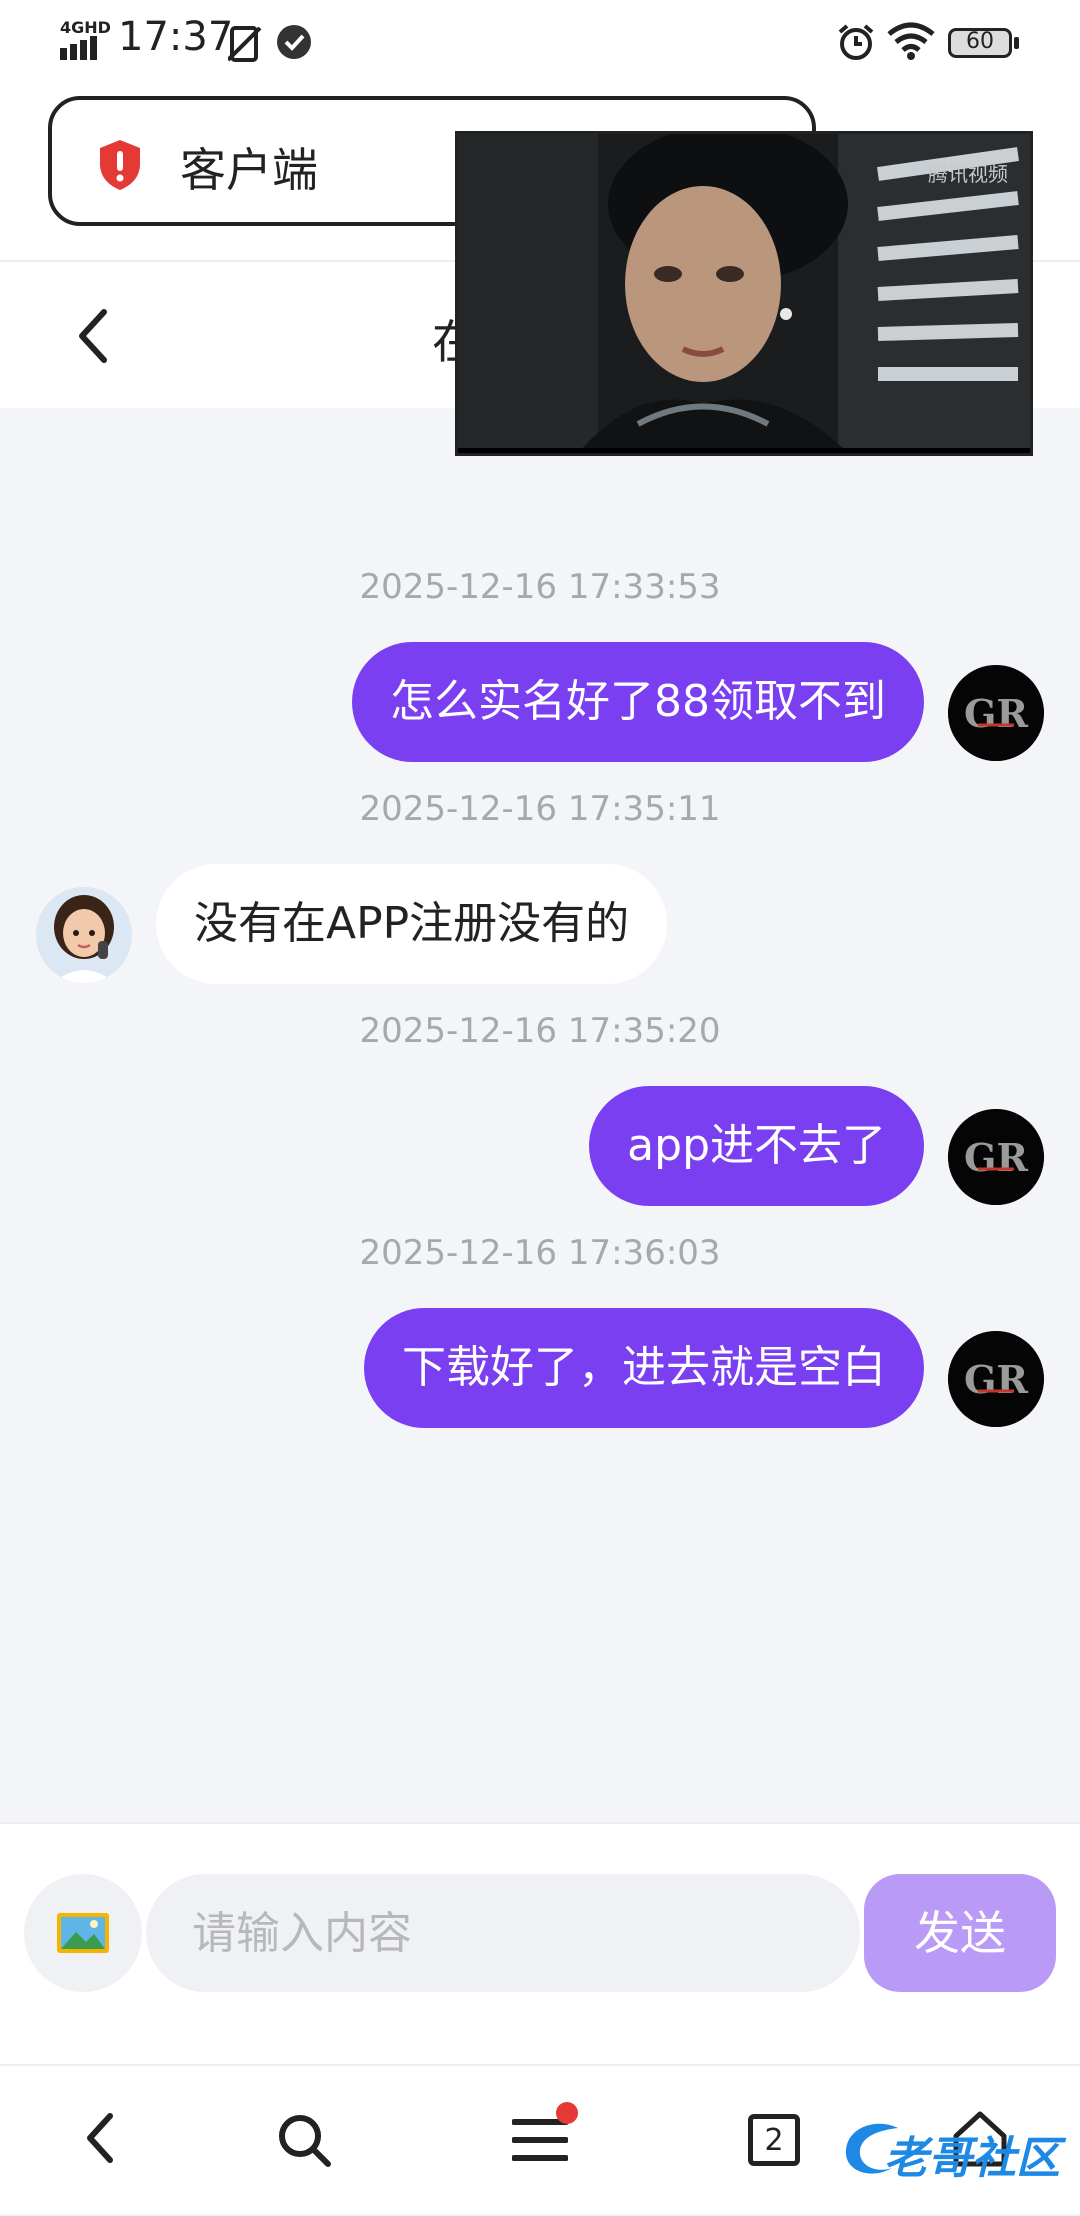 This screenshot has height=2216, width=1080. I want to click on support-agent-icon, so click(84, 935).